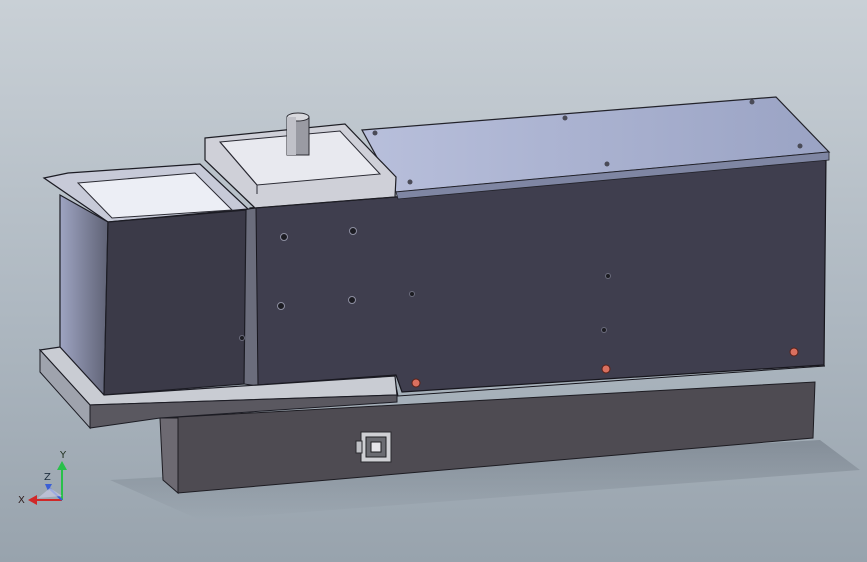 This screenshot has width=867, height=562. I want to click on left-hopper, so click(146, 280).